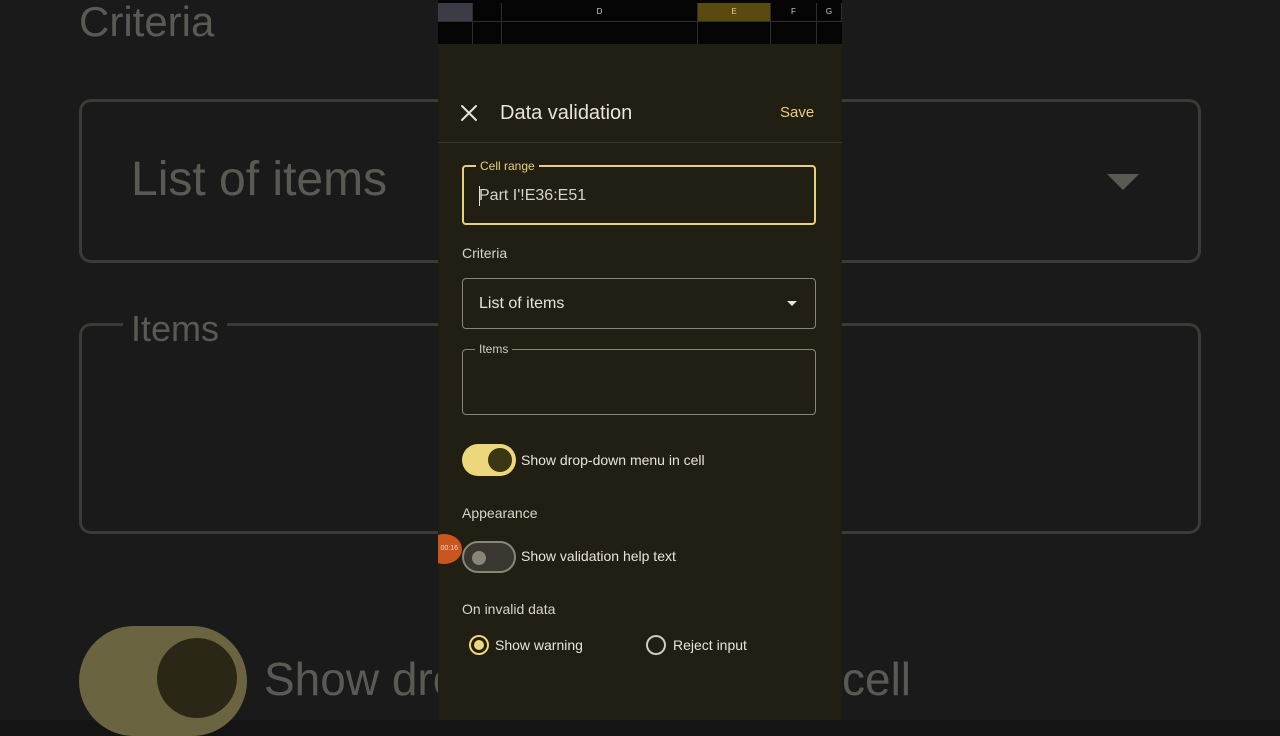  Describe the element at coordinates (639, 378) in the screenshot. I see `items-field: Items` at that location.